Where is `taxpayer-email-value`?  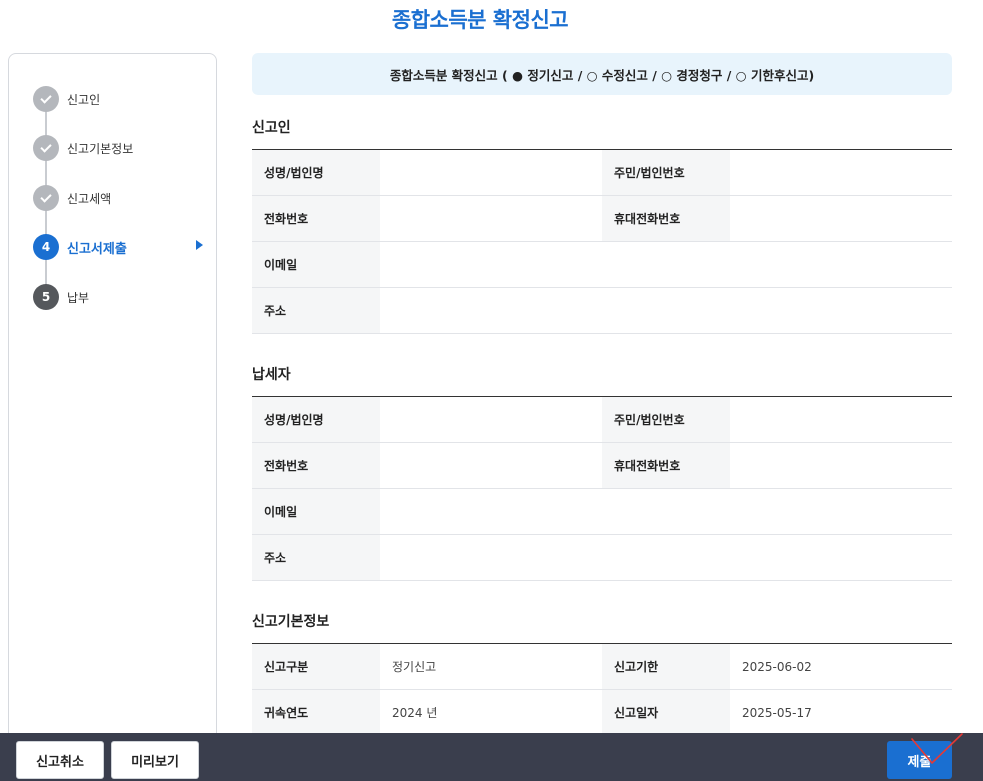 taxpayer-email-value is located at coordinates (666, 511).